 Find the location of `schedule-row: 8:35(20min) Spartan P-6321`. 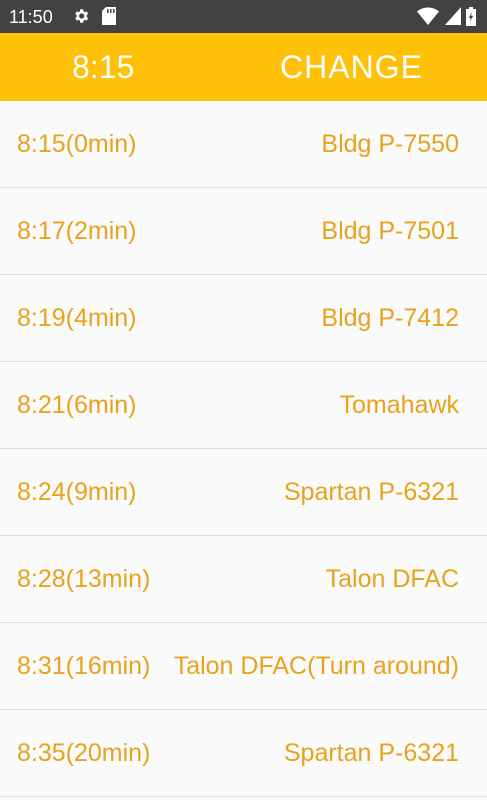

schedule-row: 8:35(20min) Spartan P-6321 is located at coordinates (243, 753).